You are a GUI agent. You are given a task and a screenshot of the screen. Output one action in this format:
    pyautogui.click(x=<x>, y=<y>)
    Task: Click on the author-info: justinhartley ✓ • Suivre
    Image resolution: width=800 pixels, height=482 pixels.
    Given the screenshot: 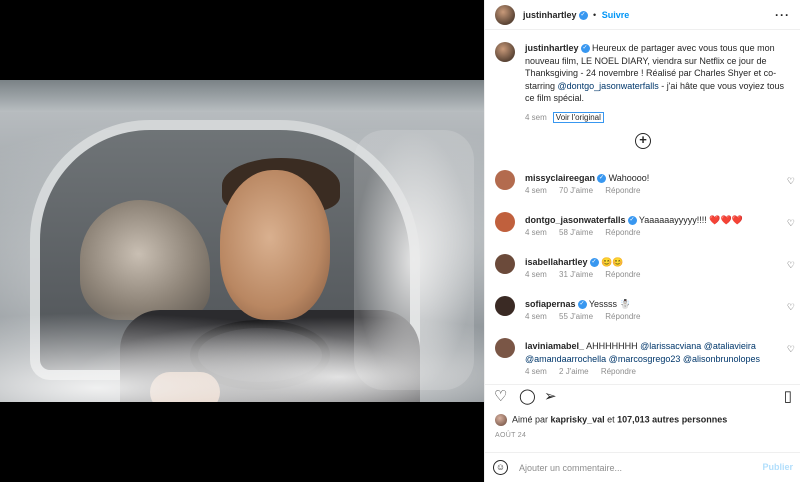 What is the action you would take?
    pyautogui.click(x=576, y=15)
    